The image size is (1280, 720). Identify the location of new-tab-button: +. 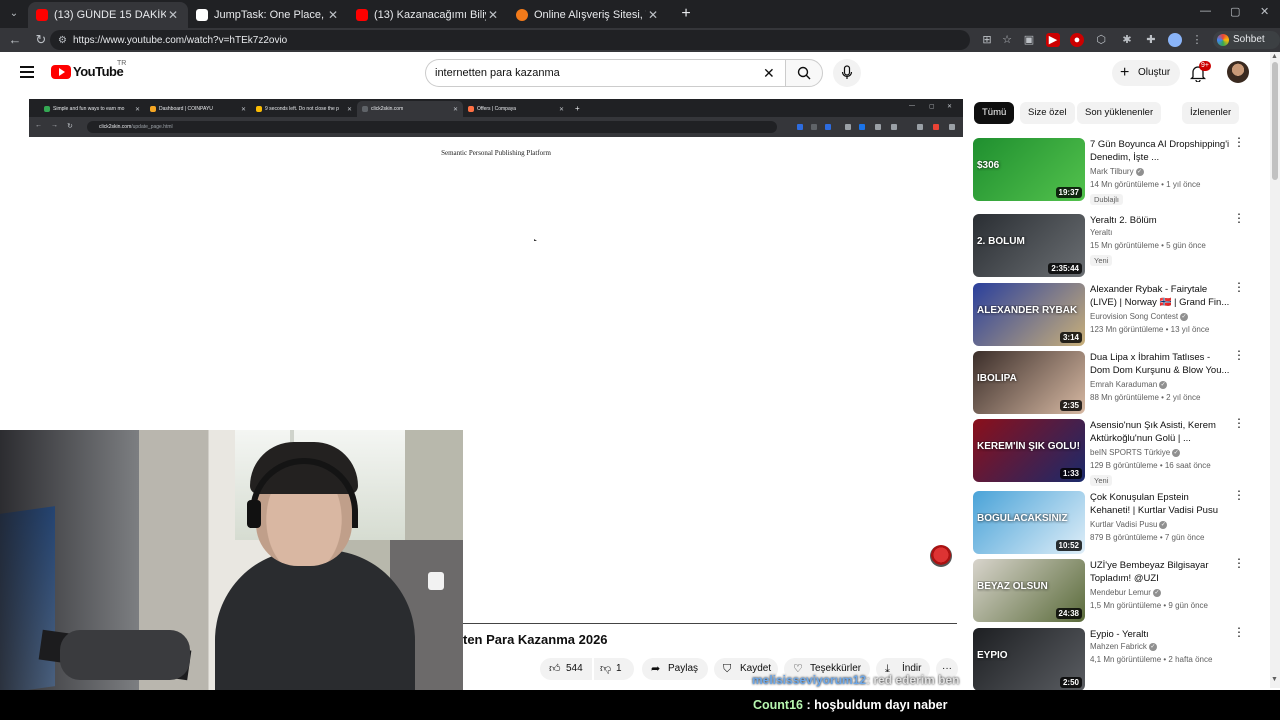
(686, 14).